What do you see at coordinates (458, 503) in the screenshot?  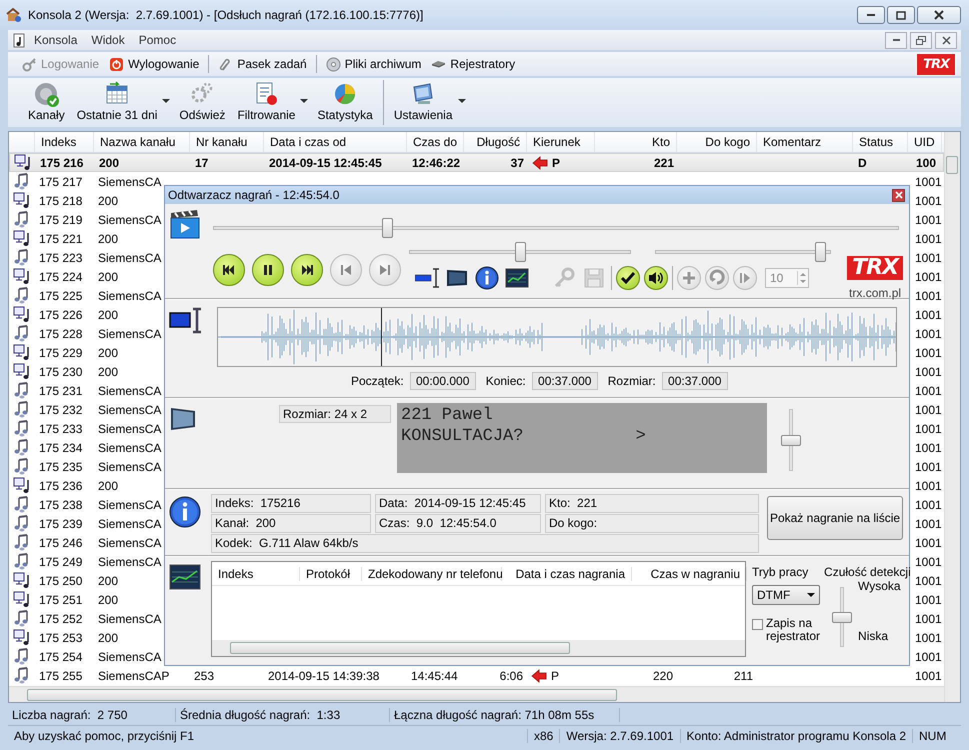 I see `info-field: Data: 2014-09-15 12:45:45` at bounding box center [458, 503].